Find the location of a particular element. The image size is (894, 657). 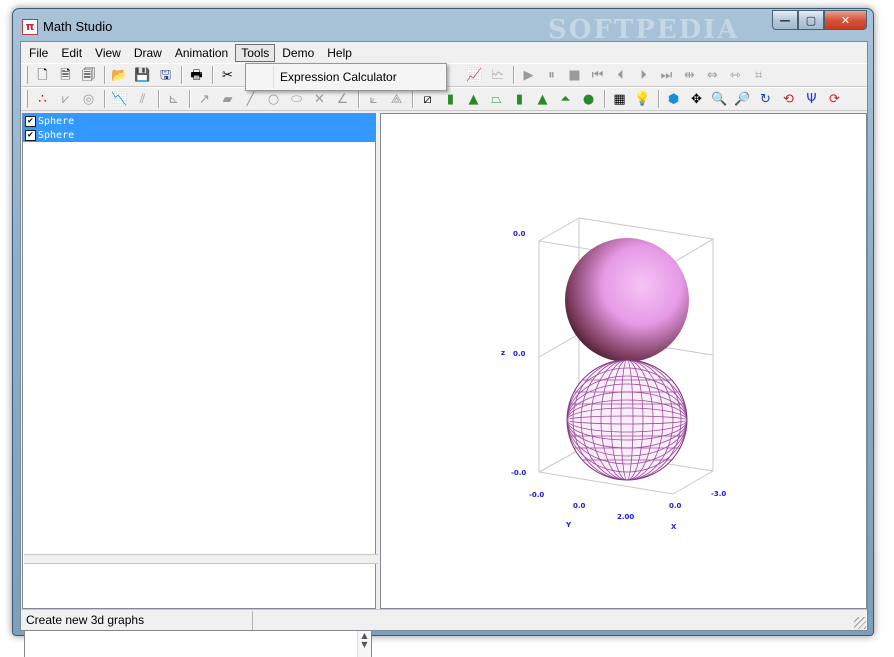

vector-icon: ↗ is located at coordinates (204, 99).